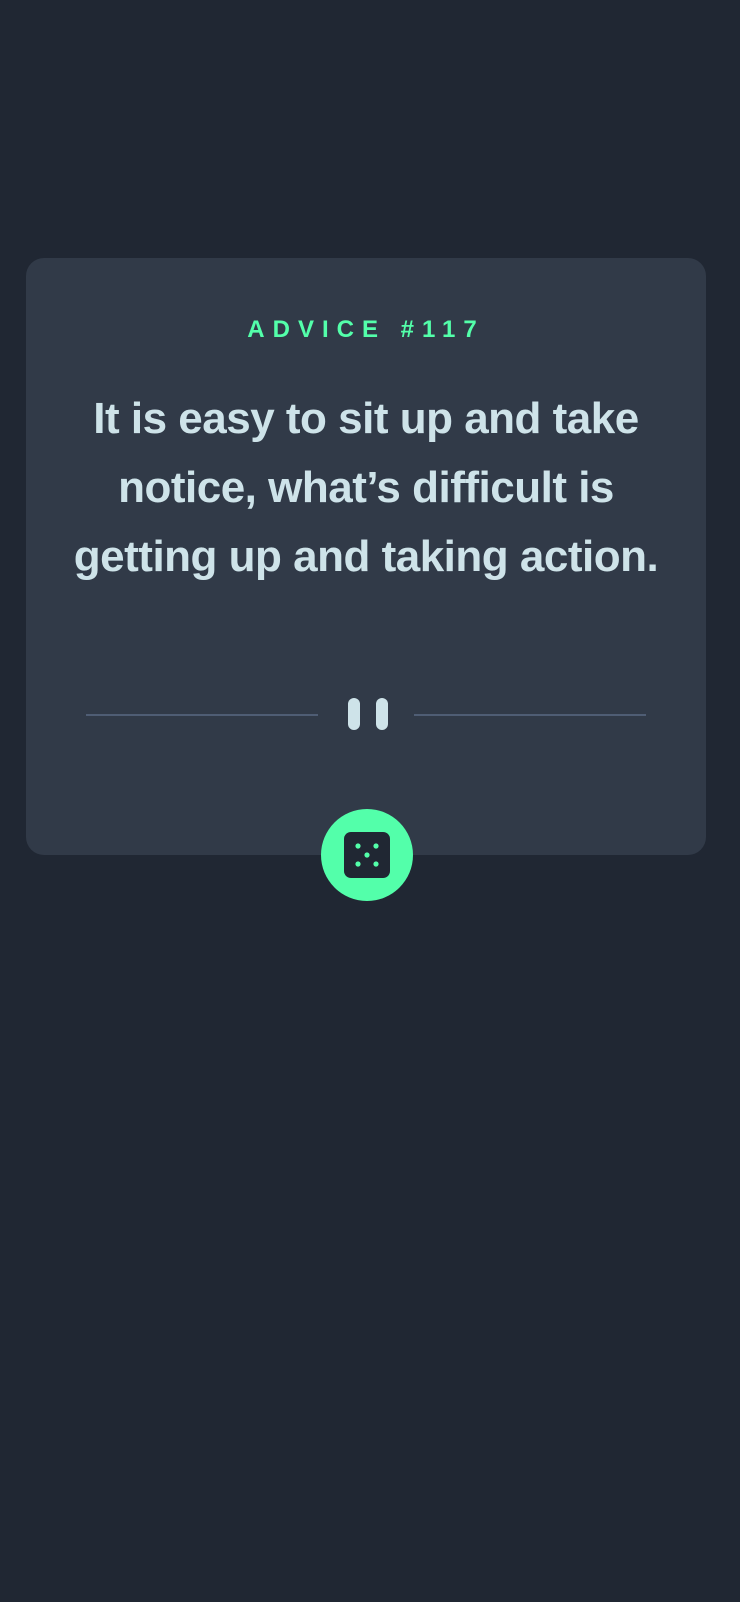 This screenshot has height=1602, width=740. What do you see at coordinates (354, 714) in the screenshot?
I see `pause-bar-left` at bounding box center [354, 714].